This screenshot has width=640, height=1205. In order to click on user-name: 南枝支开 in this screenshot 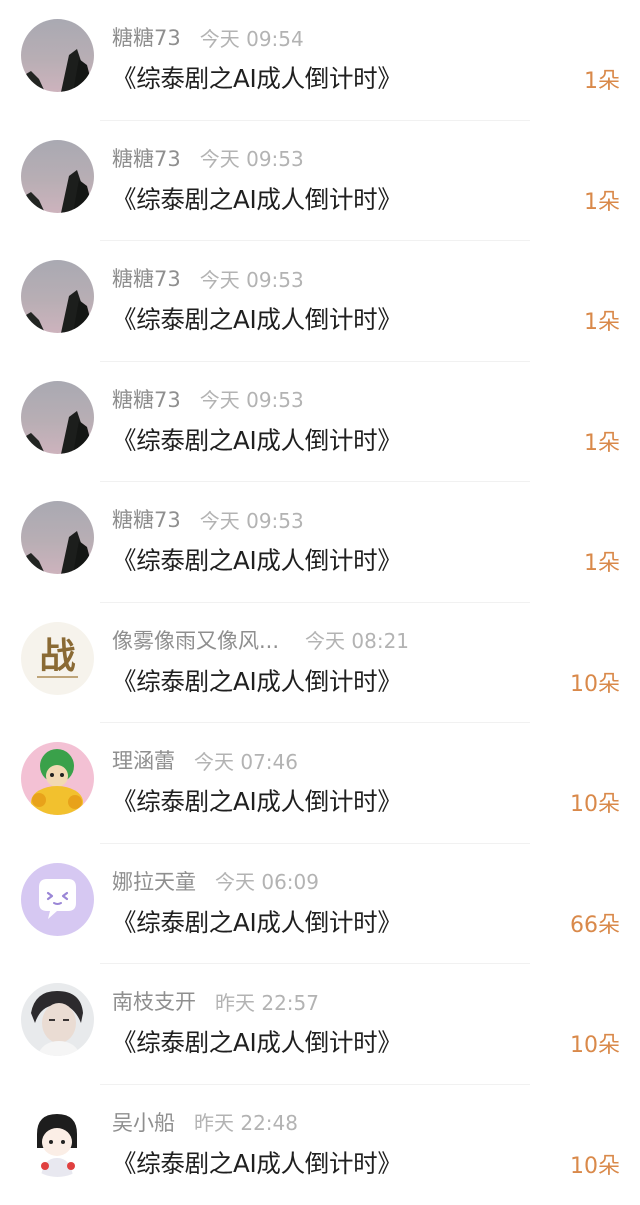, I will do `click(154, 1001)`.